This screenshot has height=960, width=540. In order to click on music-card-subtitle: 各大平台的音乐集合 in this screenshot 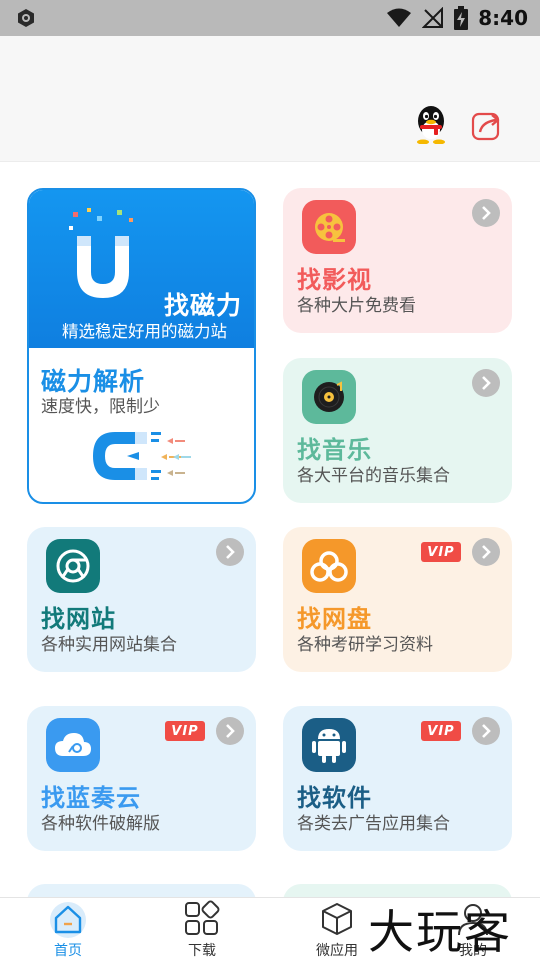, I will do `click(373, 476)`.